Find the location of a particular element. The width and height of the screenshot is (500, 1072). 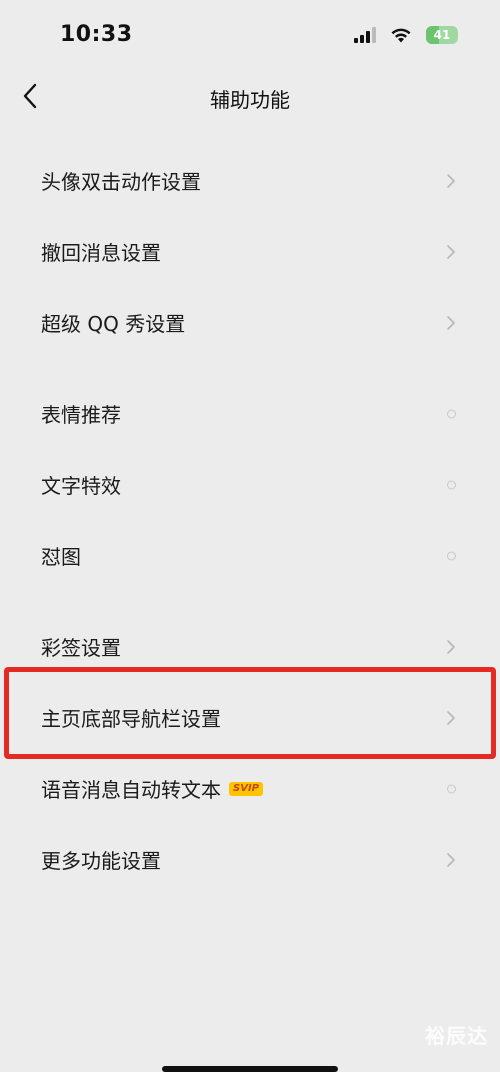

battery-icon: 41 is located at coordinates (442, 35).